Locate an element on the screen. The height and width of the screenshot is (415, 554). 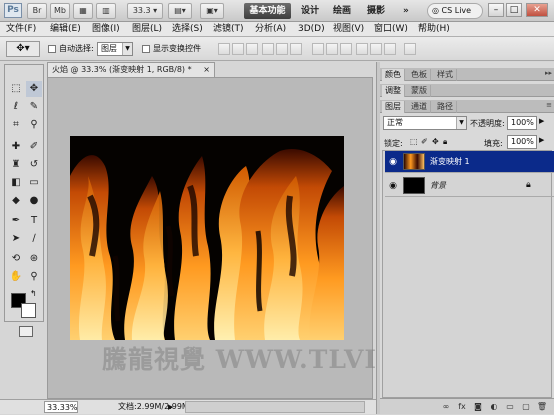
line-tool-icon: ∕ is located at coordinates (34, 239).